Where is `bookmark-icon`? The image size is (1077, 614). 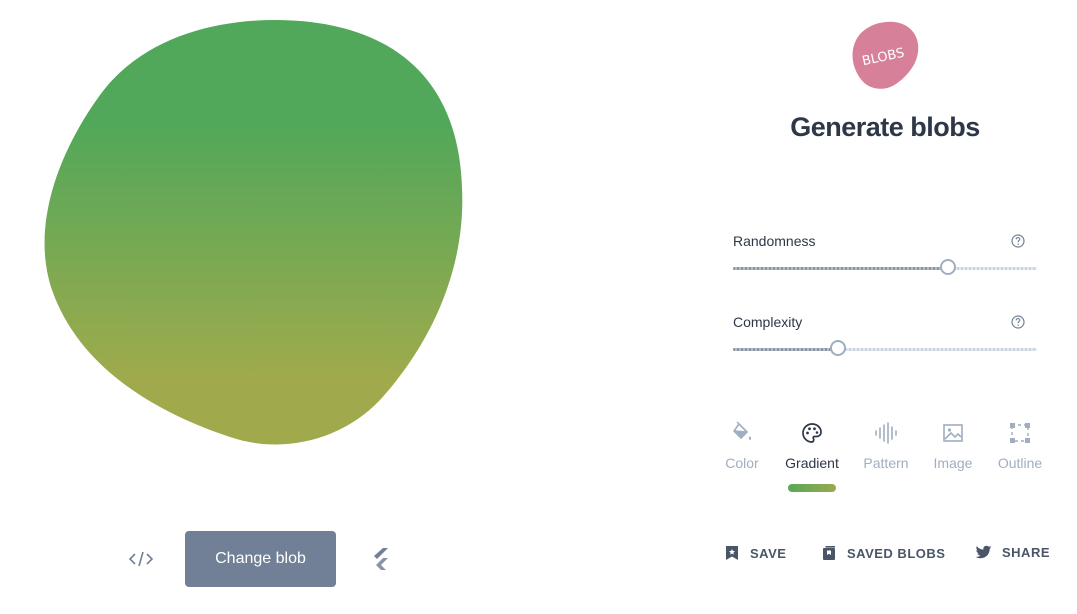
bookmark-icon is located at coordinates (732, 553).